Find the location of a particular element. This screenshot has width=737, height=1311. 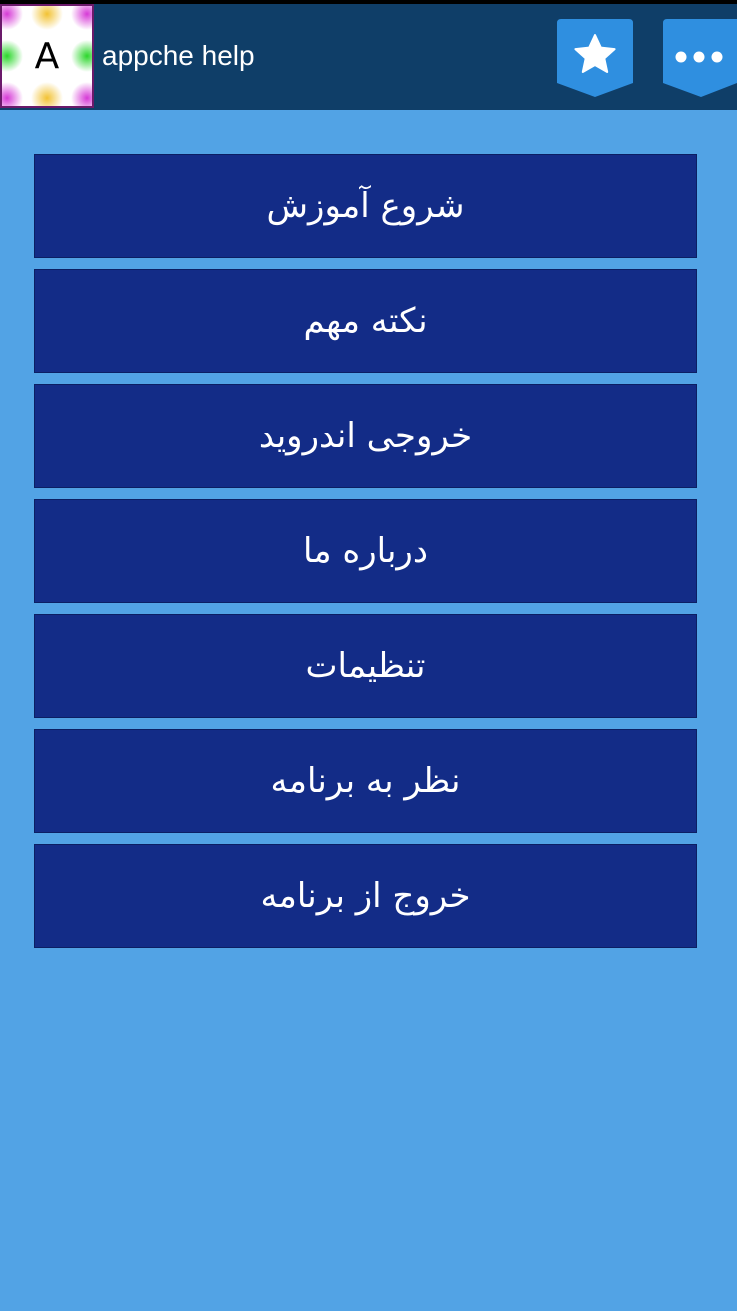

logo-letter: A is located at coordinates (47, 56).